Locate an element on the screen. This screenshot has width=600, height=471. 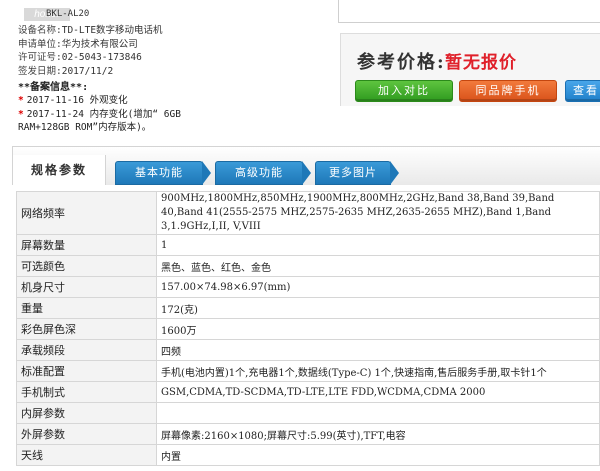
spec-key: 标准配置 is located at coordinates (86, 371).